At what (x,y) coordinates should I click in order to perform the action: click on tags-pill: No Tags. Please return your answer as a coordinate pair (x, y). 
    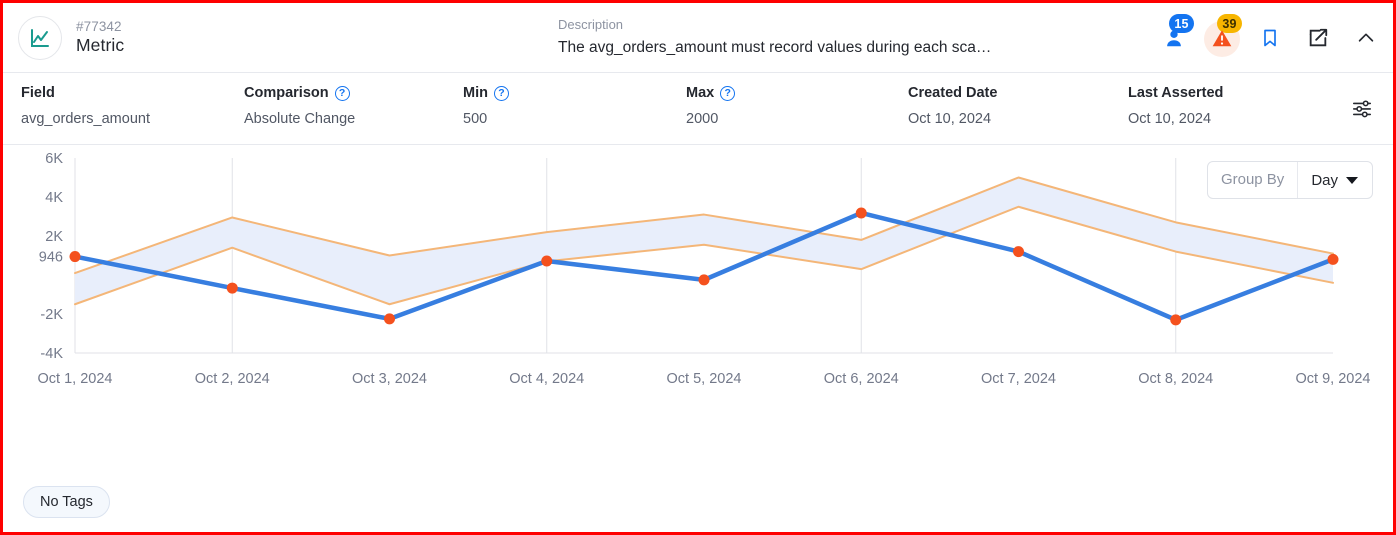
    Looking at the image, I should click on (66, 502).